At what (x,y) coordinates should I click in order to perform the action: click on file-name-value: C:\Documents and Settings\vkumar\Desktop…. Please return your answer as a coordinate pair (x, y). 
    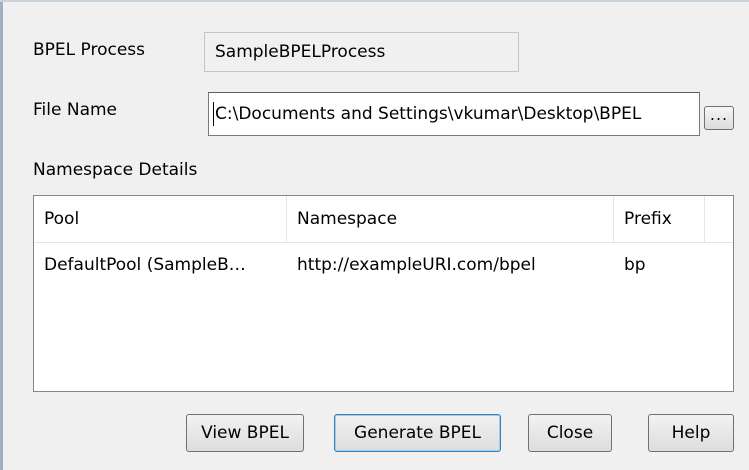
    Looking at the image, I should click on (428, 114).